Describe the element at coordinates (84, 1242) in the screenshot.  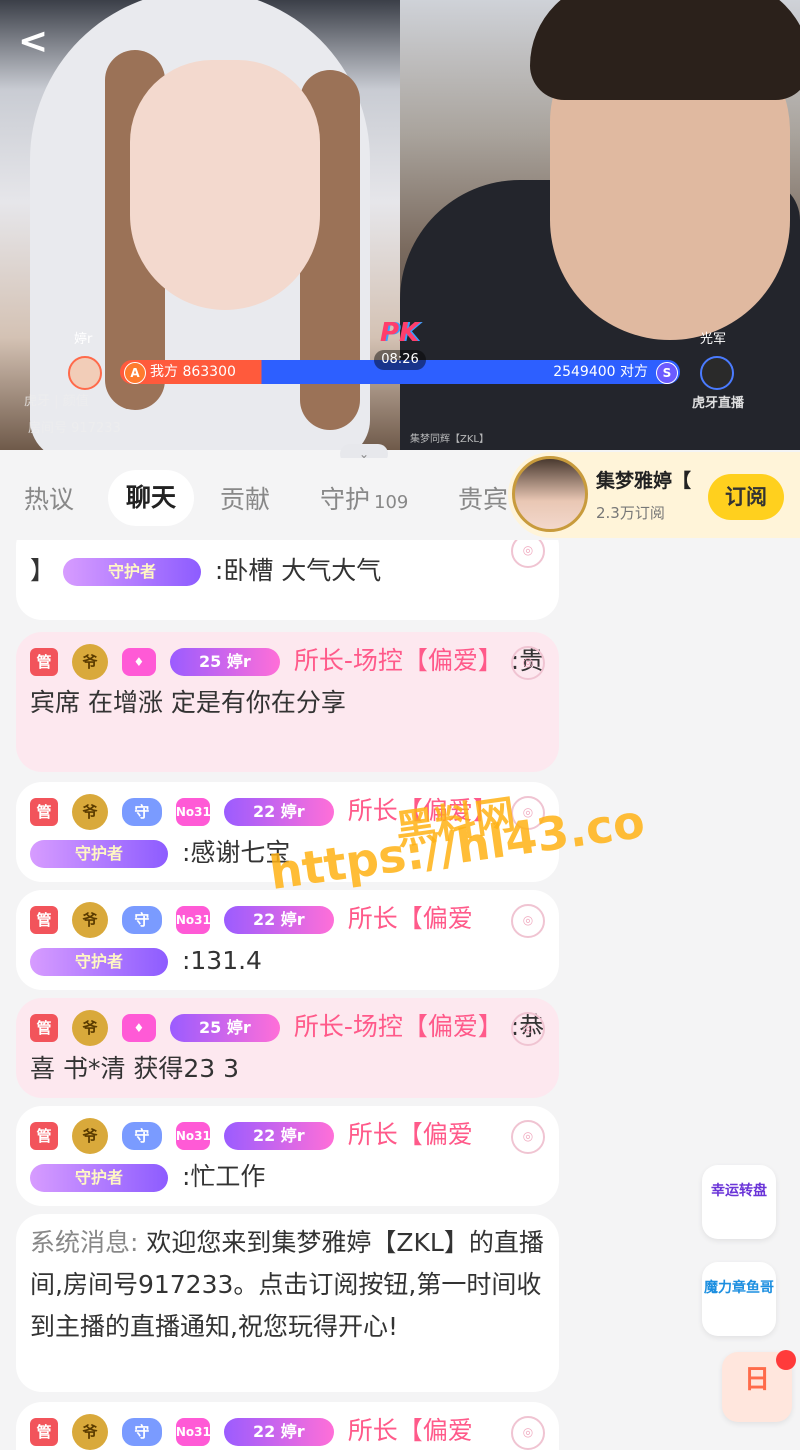
I see `system-label: 系统消息:` at that location.